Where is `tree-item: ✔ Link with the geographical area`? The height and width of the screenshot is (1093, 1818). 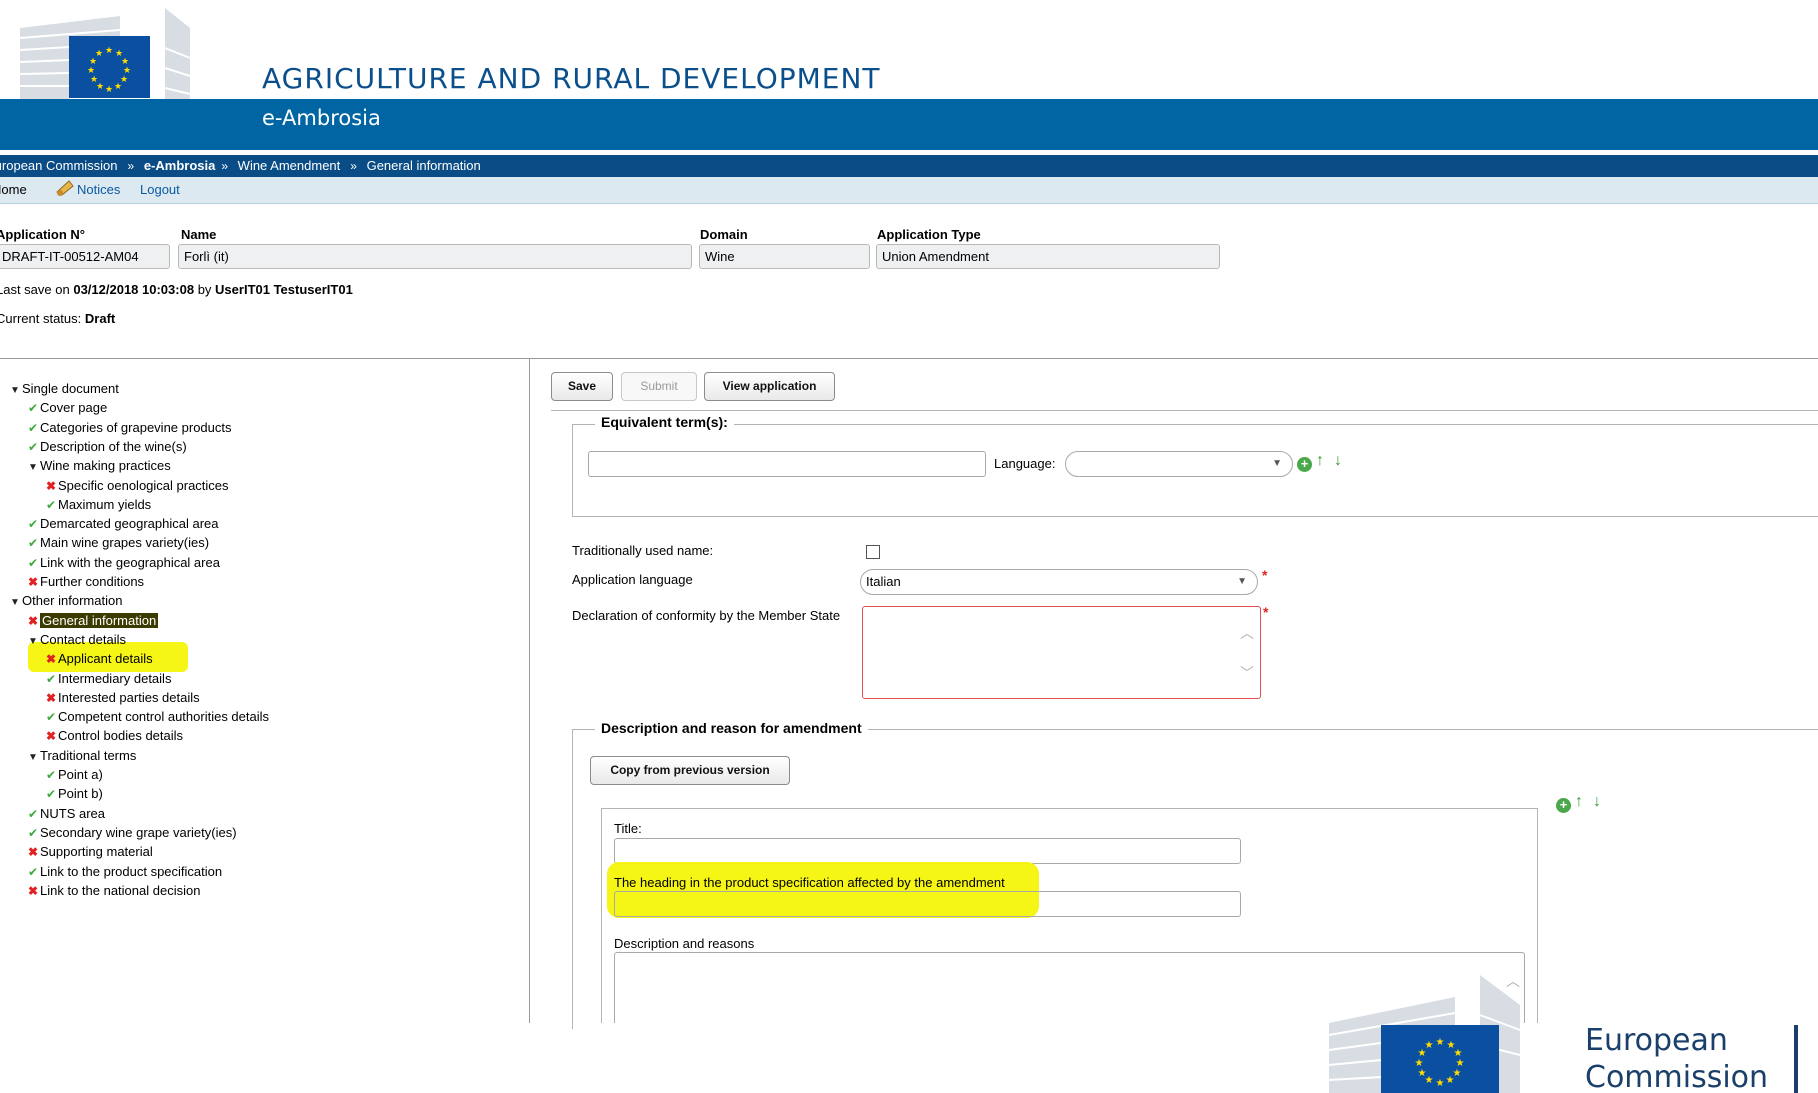 tree-item: ✔ Link with the geographical area is located at coordinates (123, 563).